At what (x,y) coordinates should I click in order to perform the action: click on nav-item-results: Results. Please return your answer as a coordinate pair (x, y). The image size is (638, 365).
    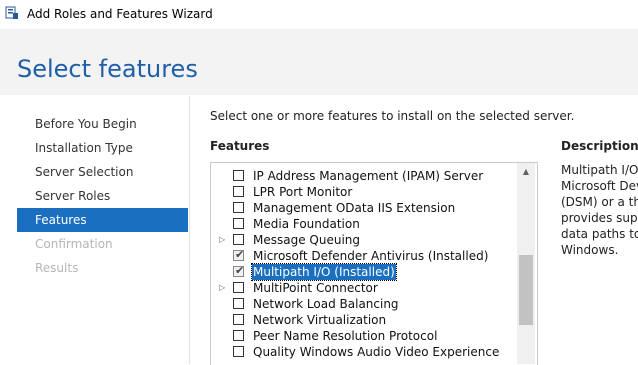
    Looking at the image, I should click on (57, 268).